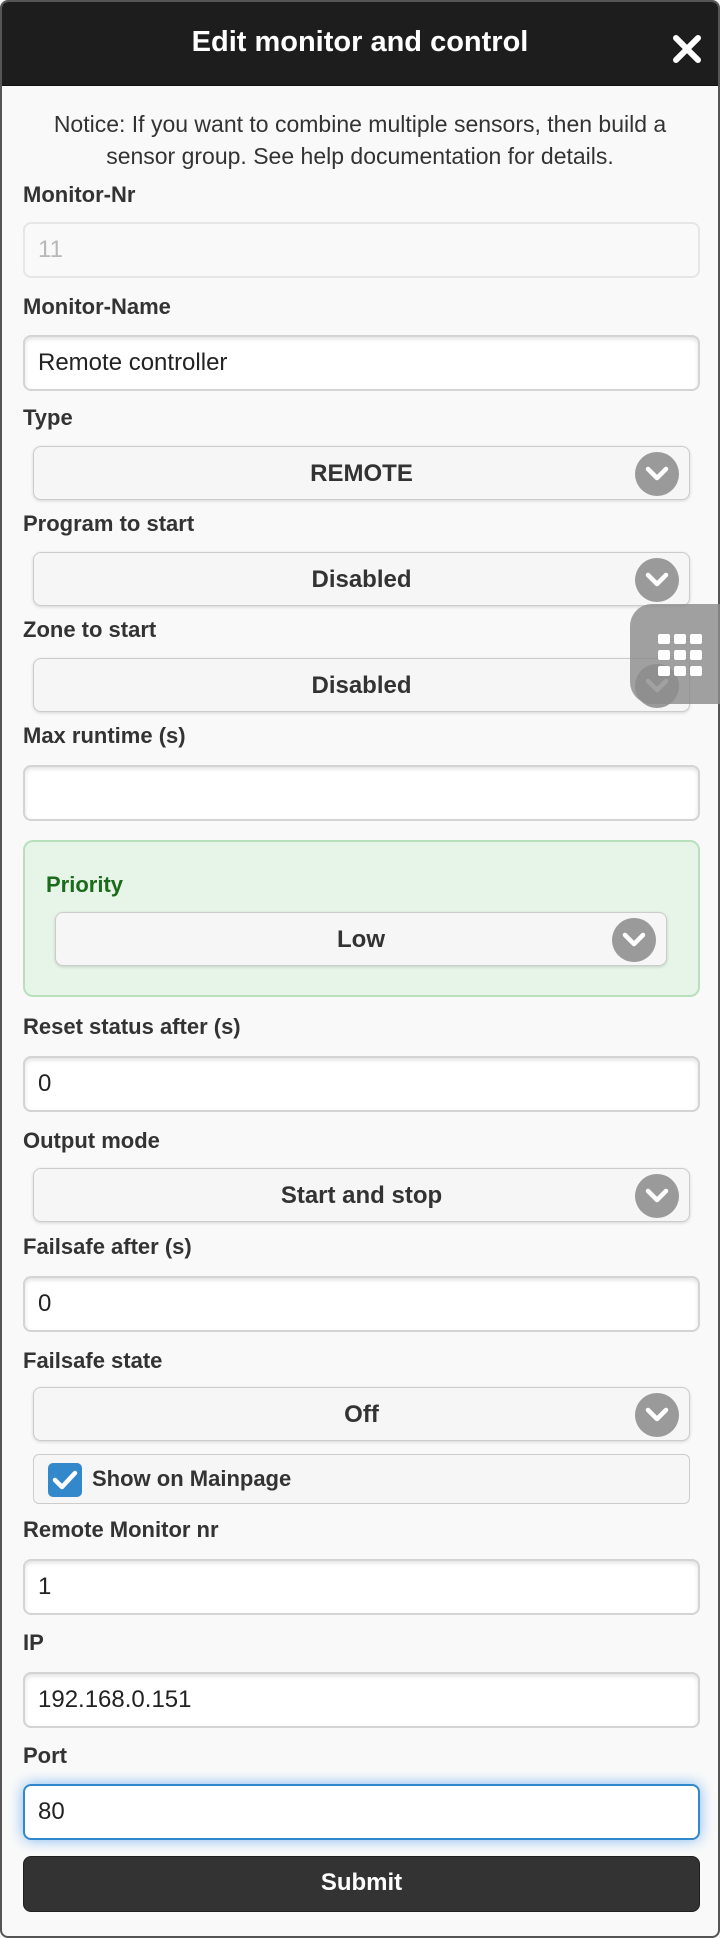  I want to click on failsafe-state-select: Off, so click(361, 1414).